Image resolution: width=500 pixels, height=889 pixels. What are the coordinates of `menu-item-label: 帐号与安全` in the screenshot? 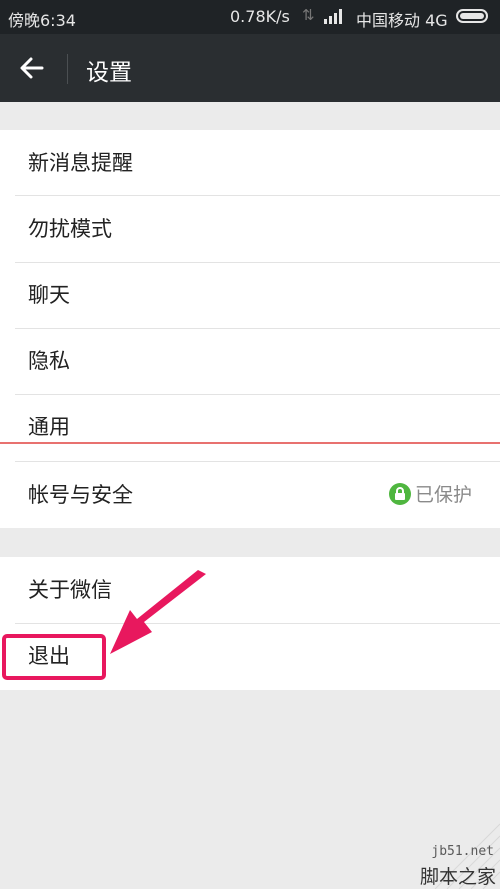 It's located at (80, 495).